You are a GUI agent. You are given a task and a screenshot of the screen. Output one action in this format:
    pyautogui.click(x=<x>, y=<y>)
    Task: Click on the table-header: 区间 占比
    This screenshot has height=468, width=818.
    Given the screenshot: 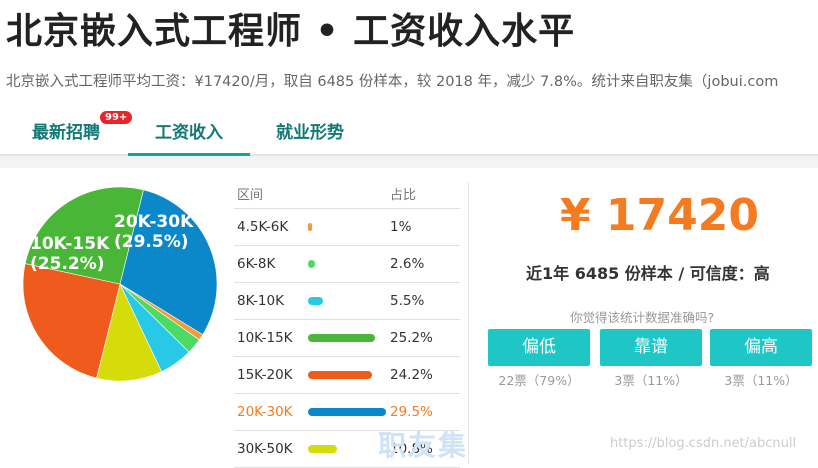 What is the action you would take?
    pyautogui.click(x=347, y=193)
    